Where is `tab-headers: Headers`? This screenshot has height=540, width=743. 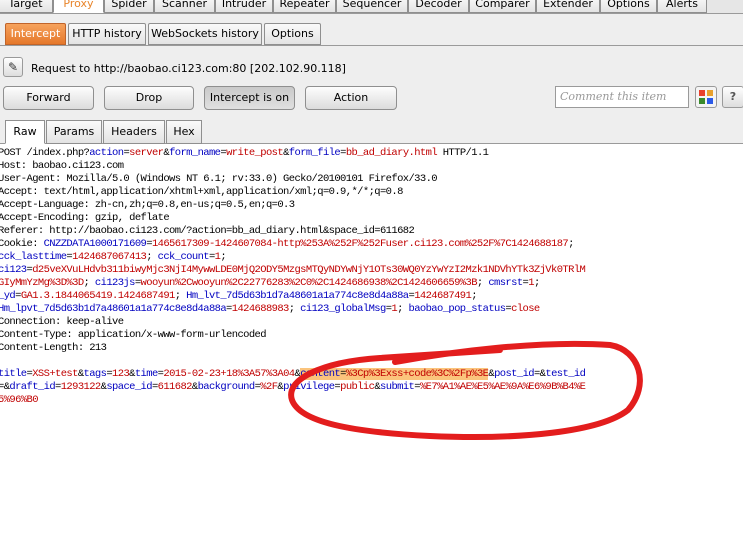 tab-headers: Headers is located at coordinates (134, 132).